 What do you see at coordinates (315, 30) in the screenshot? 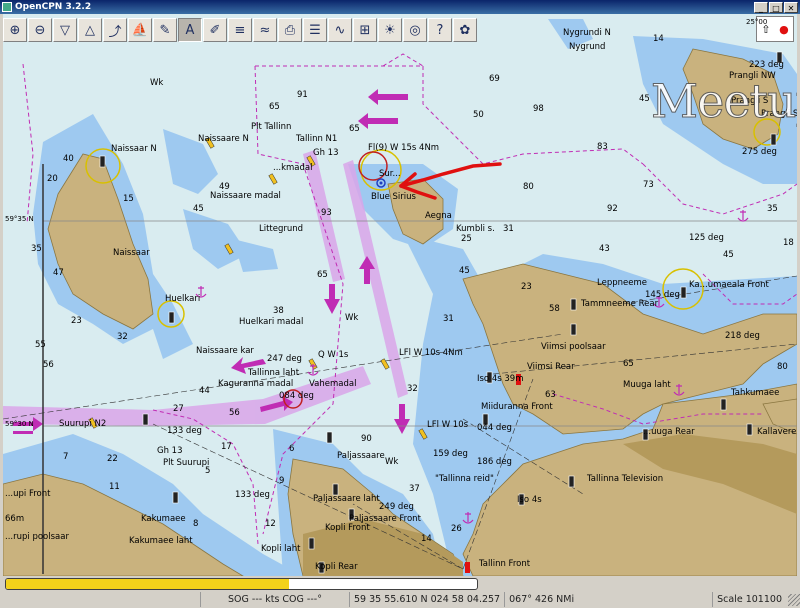
I see `route-manager-list-button: ☰` at bounding box center [315, 30].